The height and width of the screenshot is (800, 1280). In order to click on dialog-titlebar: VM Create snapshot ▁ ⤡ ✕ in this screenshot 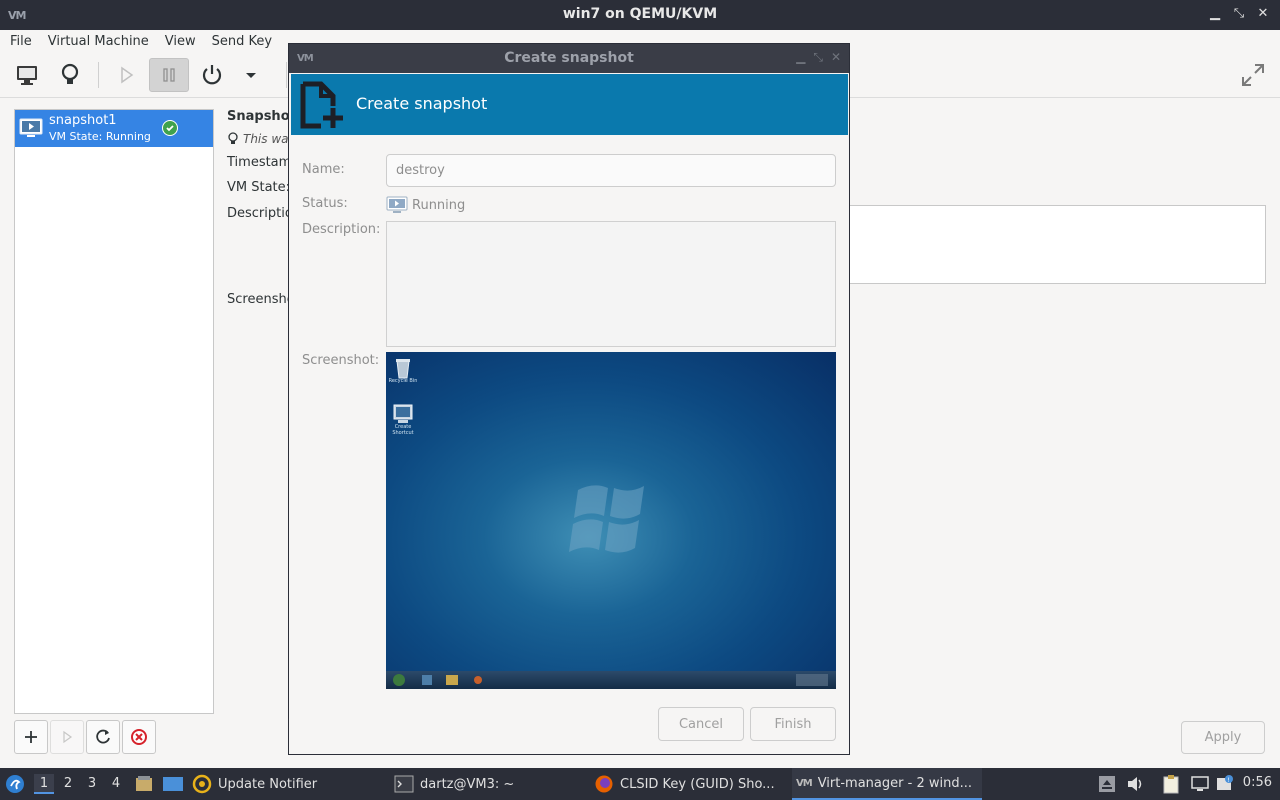, I will do `click(569, 58)`.